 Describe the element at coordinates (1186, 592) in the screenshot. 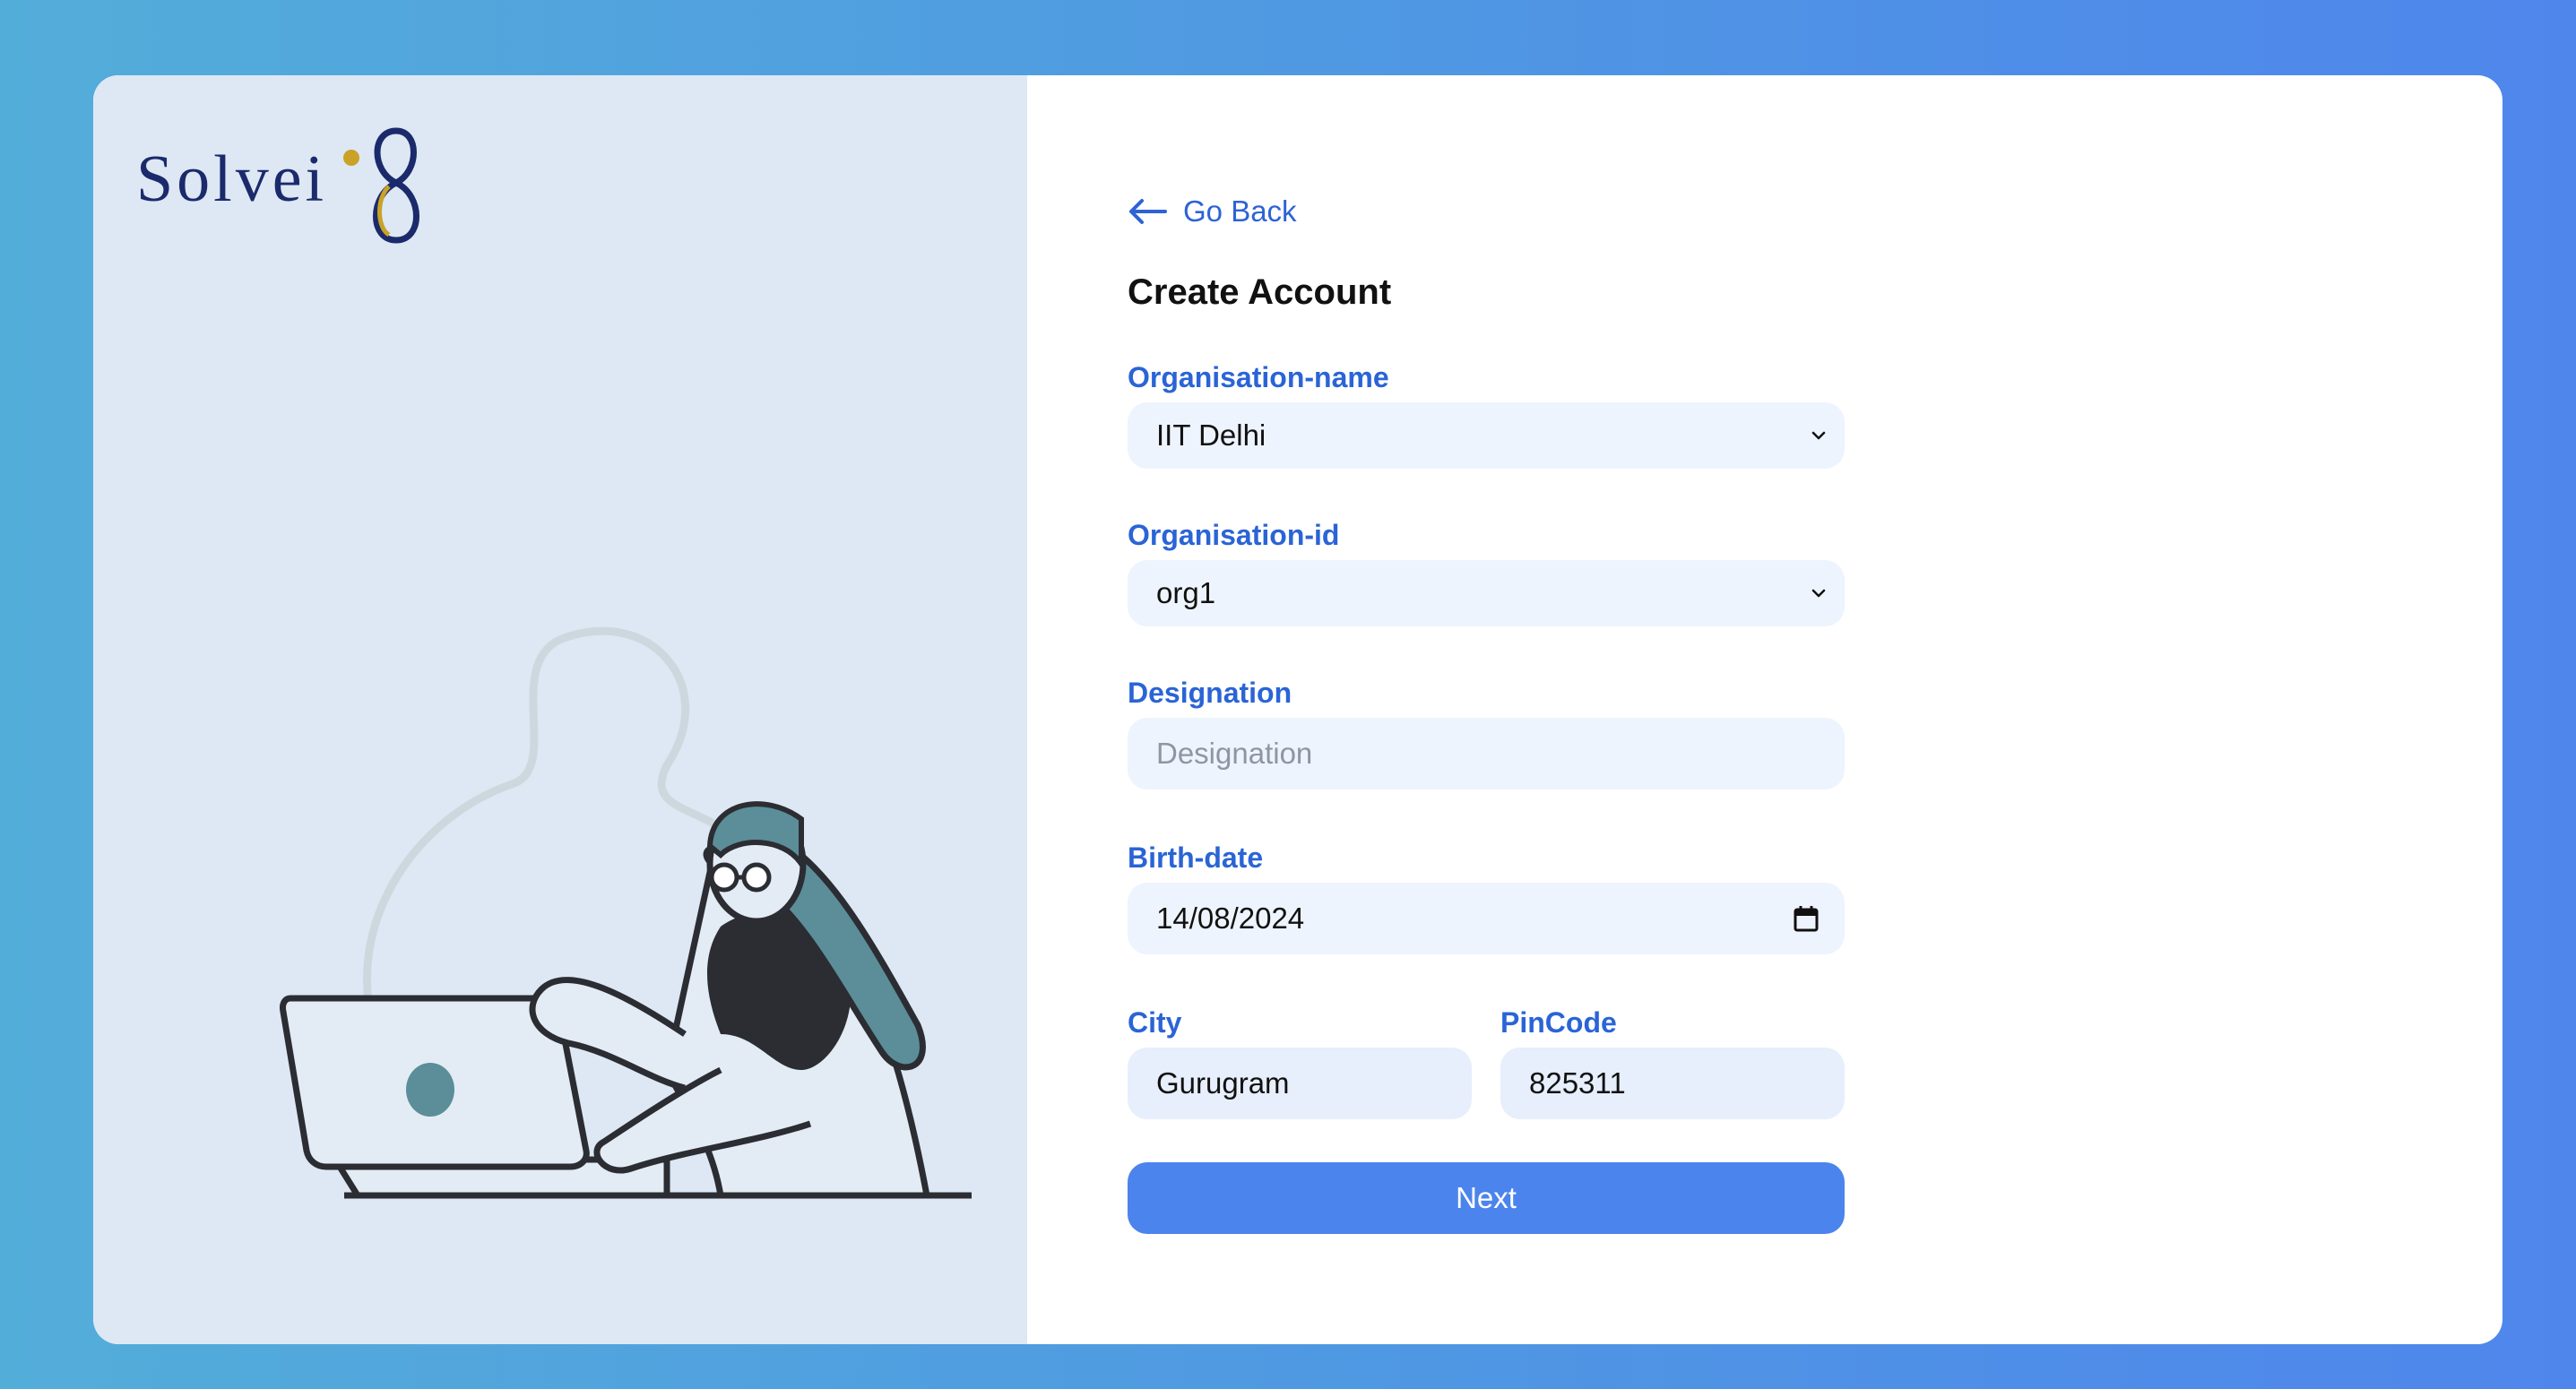

I see `organisation-id-value: org1` at that location.